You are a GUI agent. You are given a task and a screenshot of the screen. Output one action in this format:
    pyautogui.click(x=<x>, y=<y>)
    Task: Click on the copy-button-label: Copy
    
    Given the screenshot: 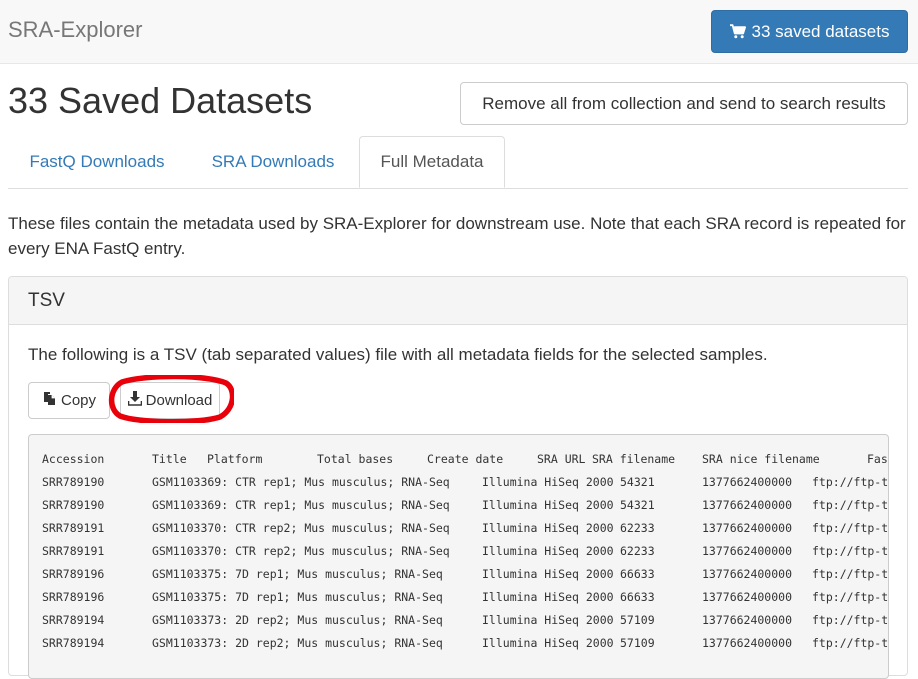 What is the action you would take?
    pyautogui.click(x=78, y=400)
    